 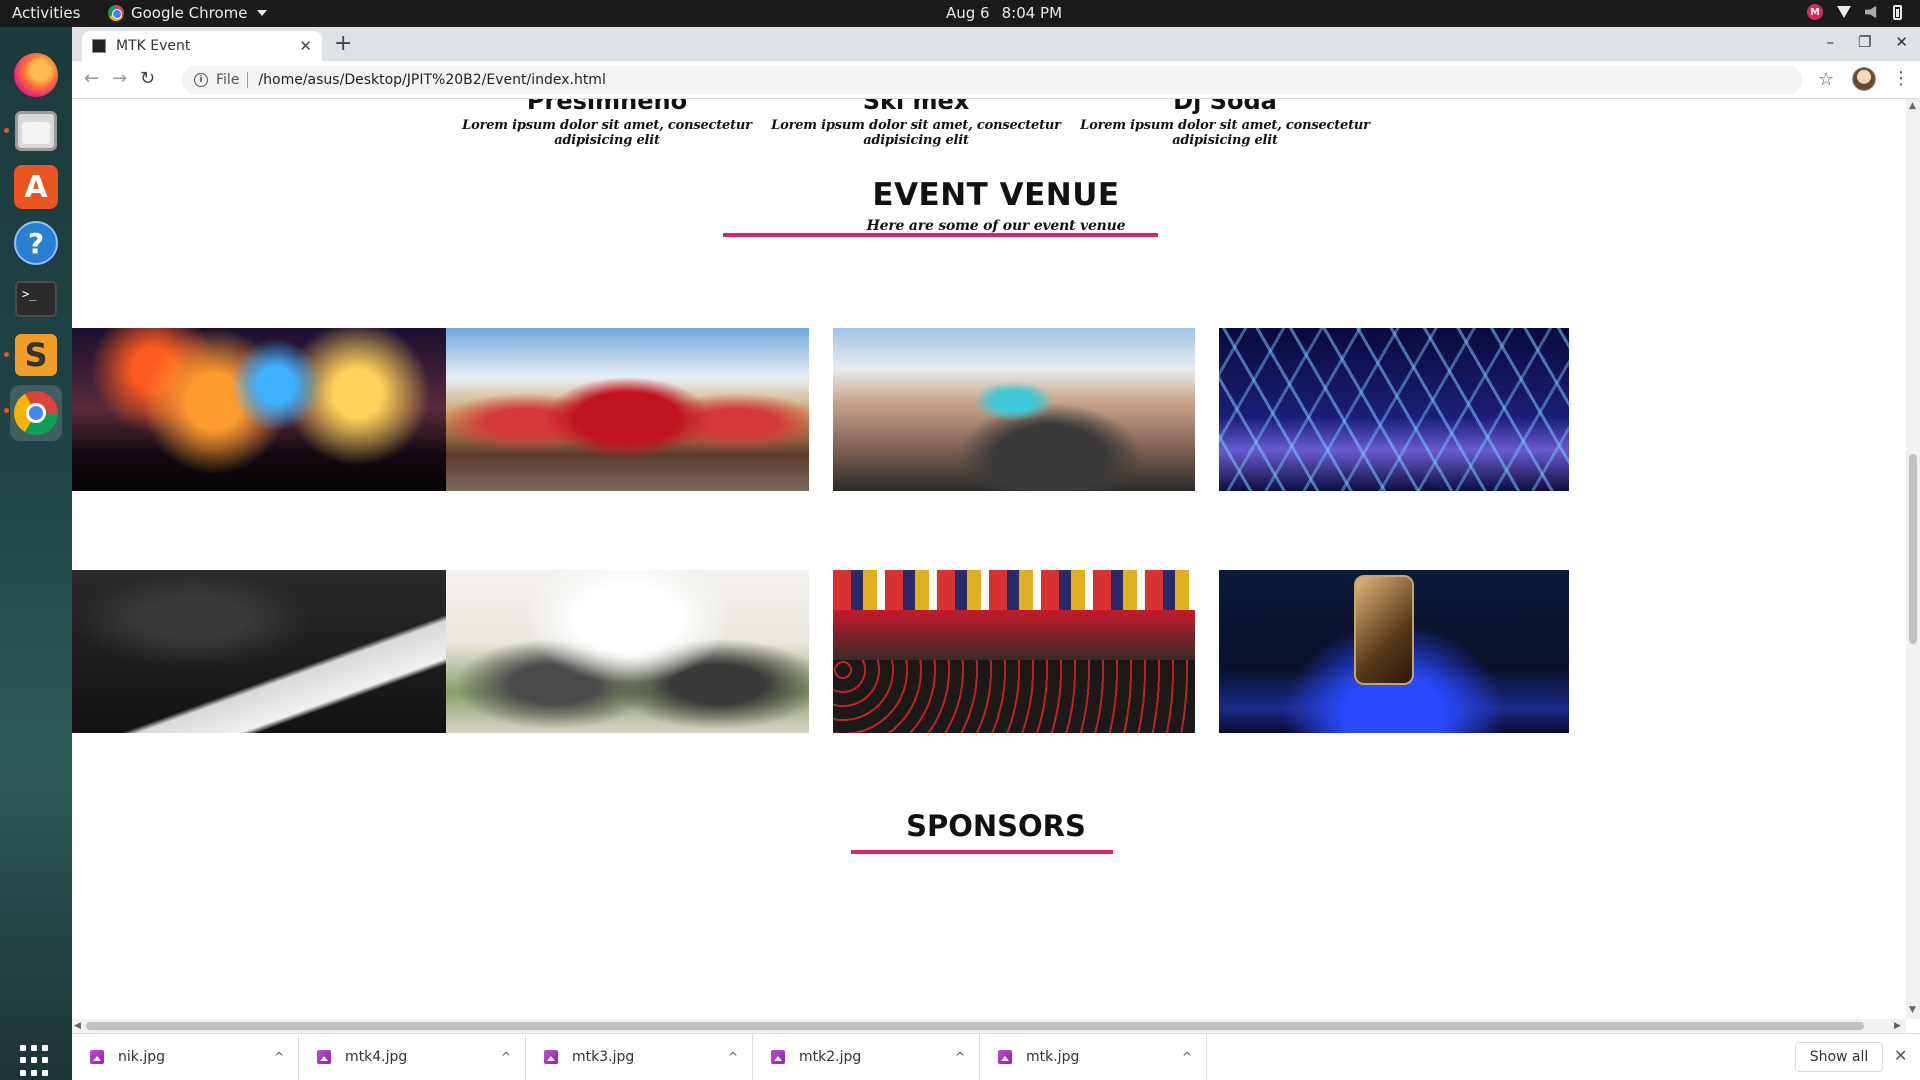 I want to click on maximize-button: ❐, so click(x=1864, y=42).